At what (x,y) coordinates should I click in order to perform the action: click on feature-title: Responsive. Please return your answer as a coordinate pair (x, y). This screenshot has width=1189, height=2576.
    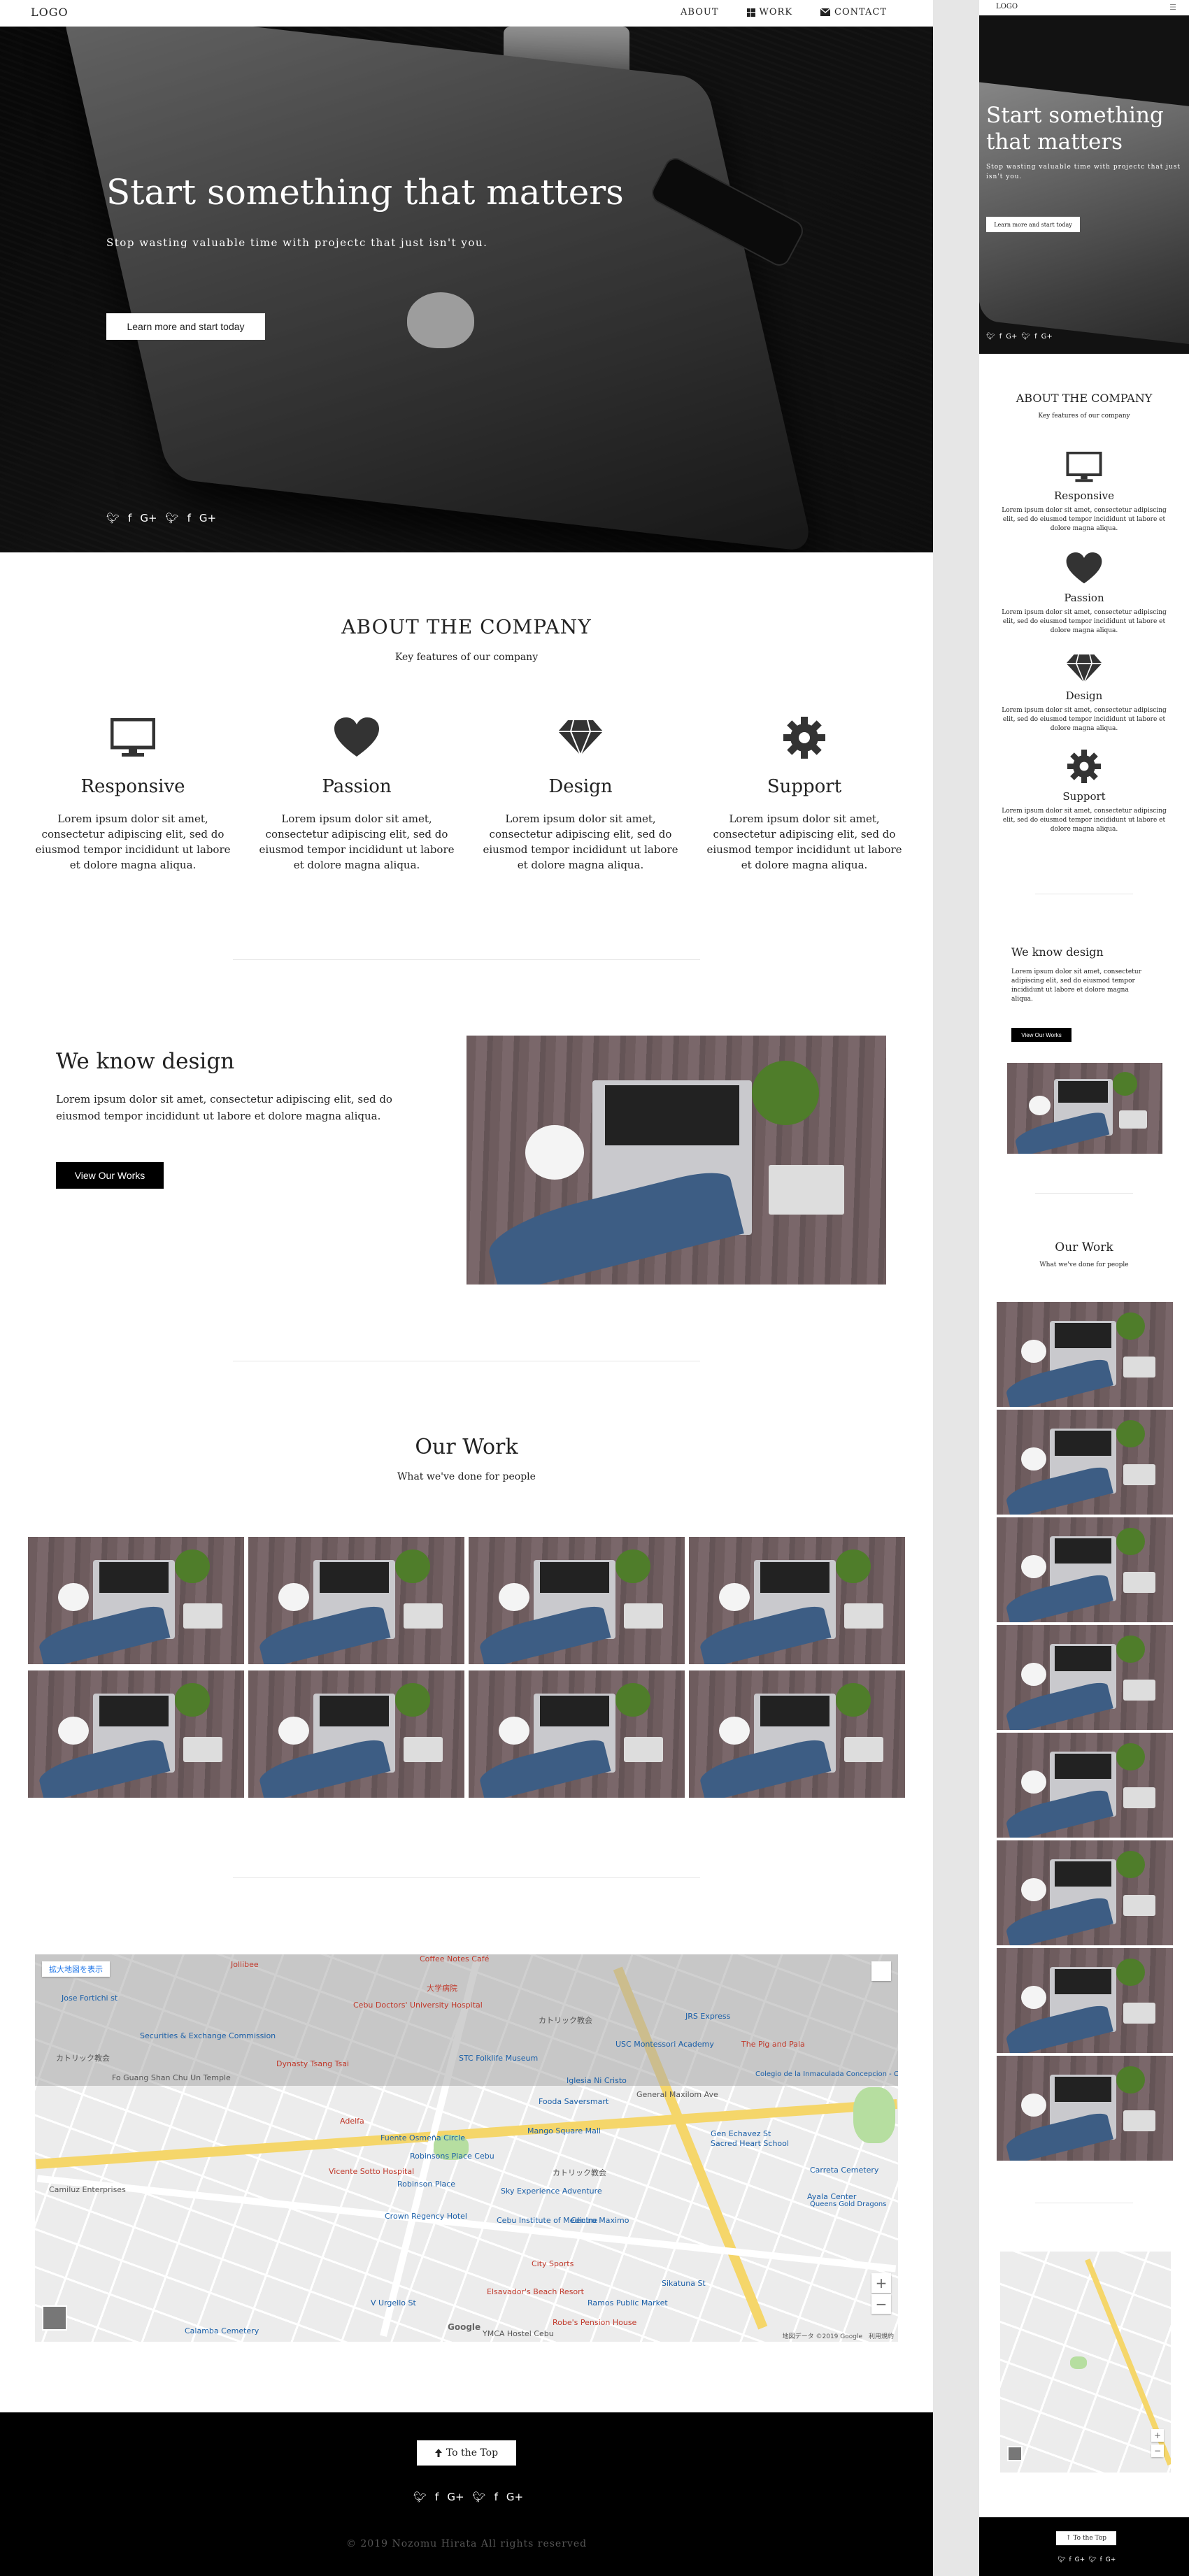
    Looking at the image, I should click on (1084, 495).